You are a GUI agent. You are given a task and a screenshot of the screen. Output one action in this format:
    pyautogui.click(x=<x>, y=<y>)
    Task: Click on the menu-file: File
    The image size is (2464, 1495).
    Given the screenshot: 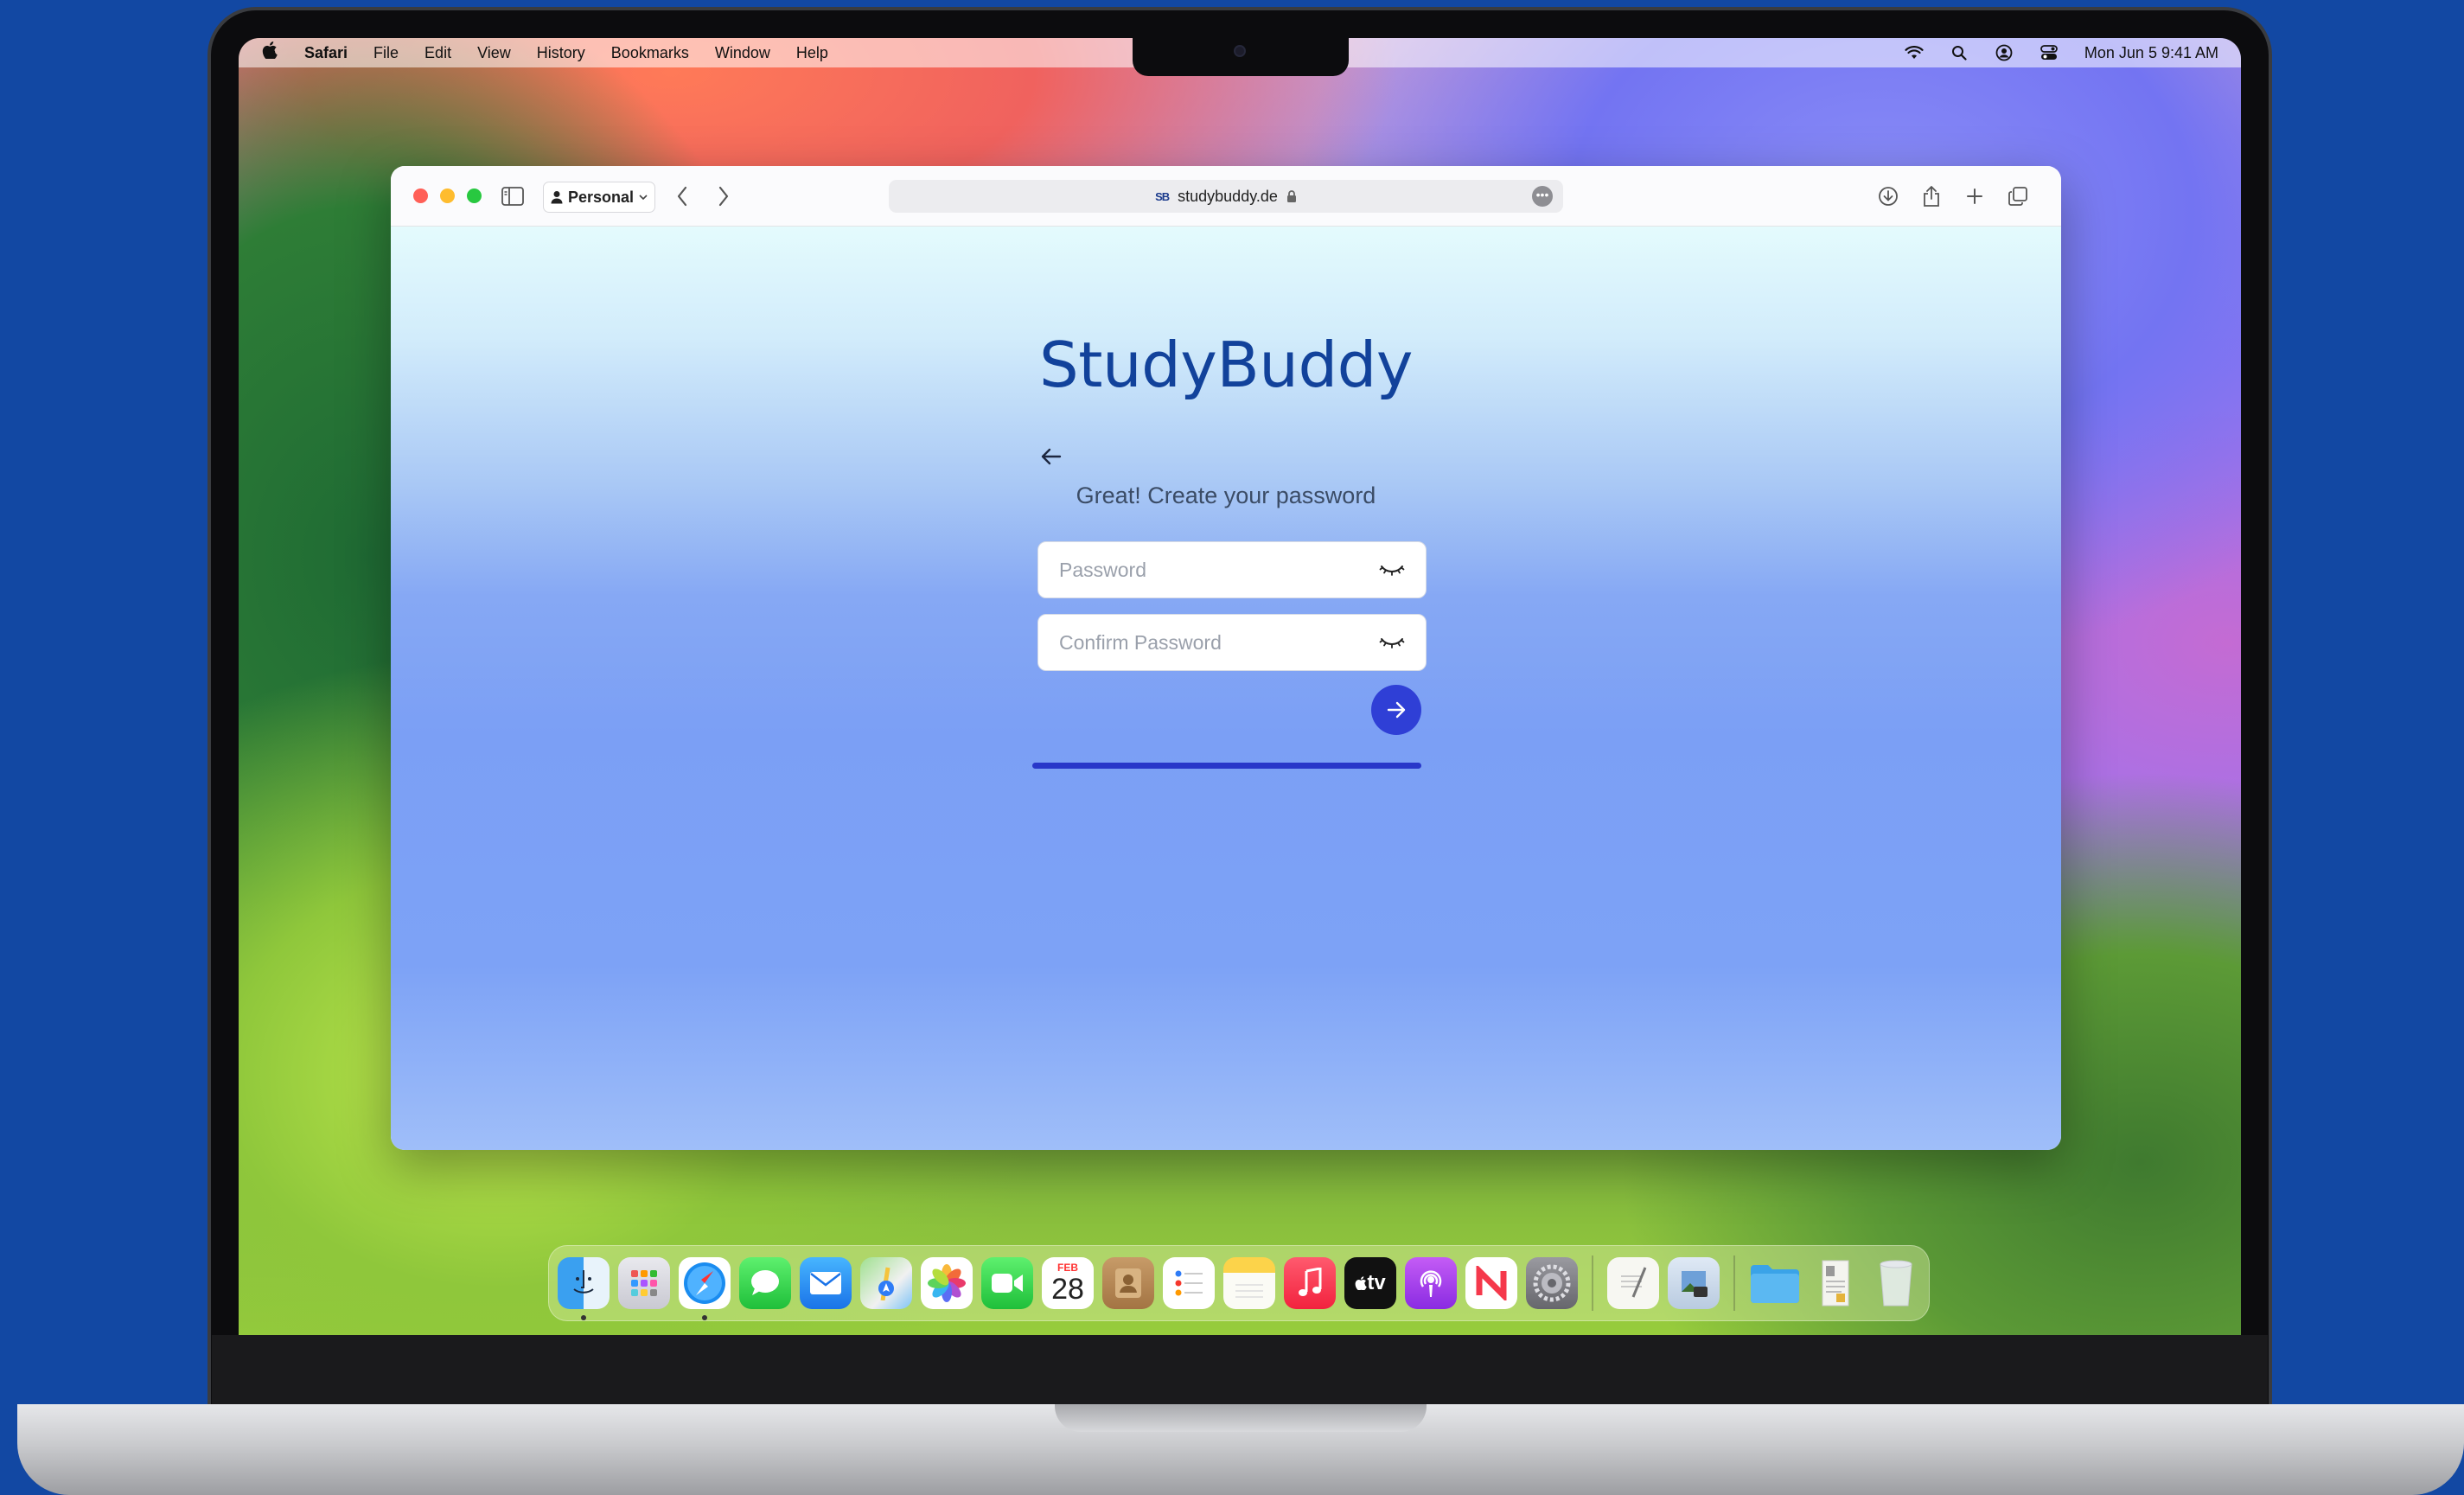 What is the action you would take?
    pyautogui.click(x=386, y=53)
    